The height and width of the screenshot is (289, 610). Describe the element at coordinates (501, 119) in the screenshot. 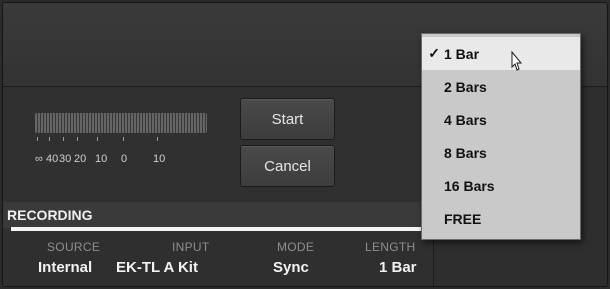

I see `menu-item-4-bars: 4 Bars` at that location.